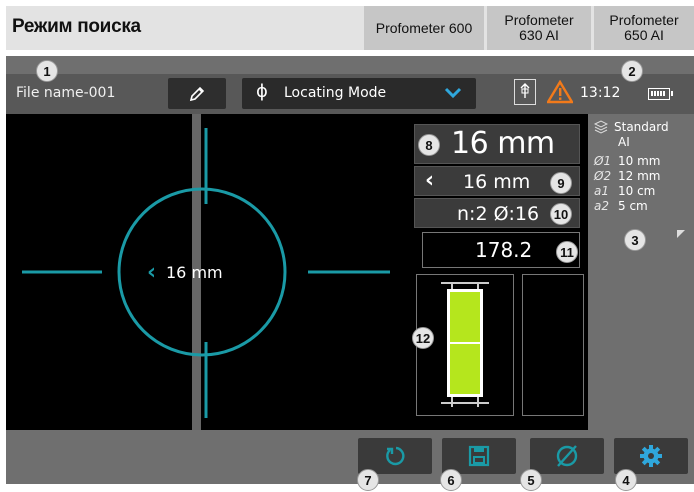 This screenshot has height=492, width=694. I want to click on pencil-icon, so click(197, 93).